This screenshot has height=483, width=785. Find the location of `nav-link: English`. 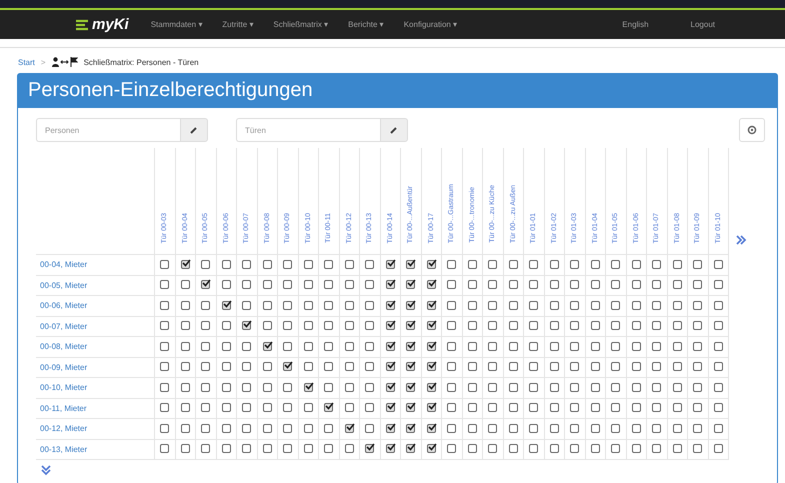

nav-link: English is located at coordinates (635, 24).